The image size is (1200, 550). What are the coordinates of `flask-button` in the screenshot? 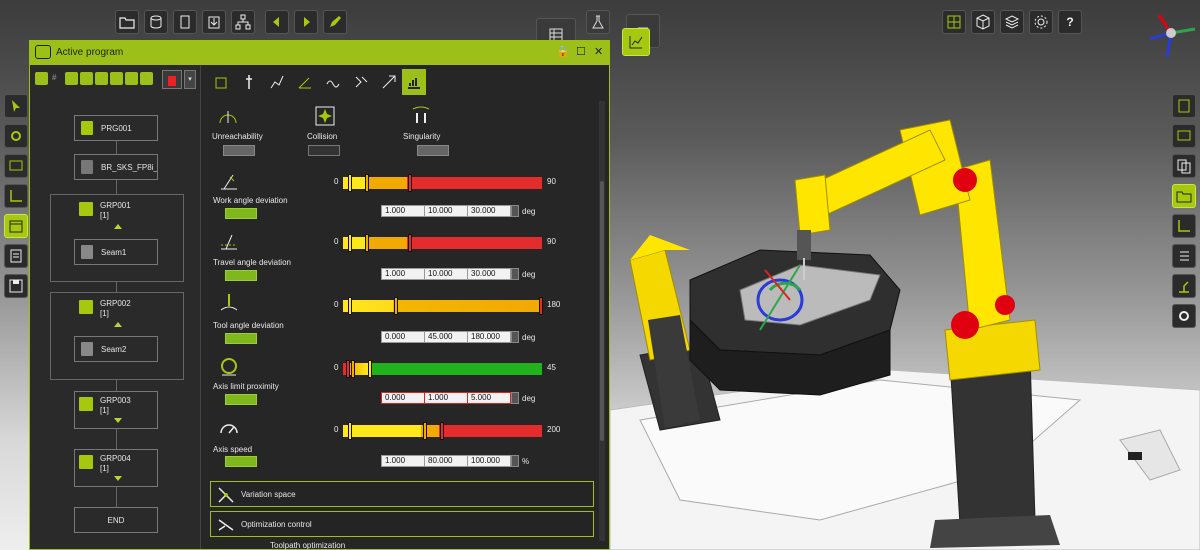 It's located at (598, 22).